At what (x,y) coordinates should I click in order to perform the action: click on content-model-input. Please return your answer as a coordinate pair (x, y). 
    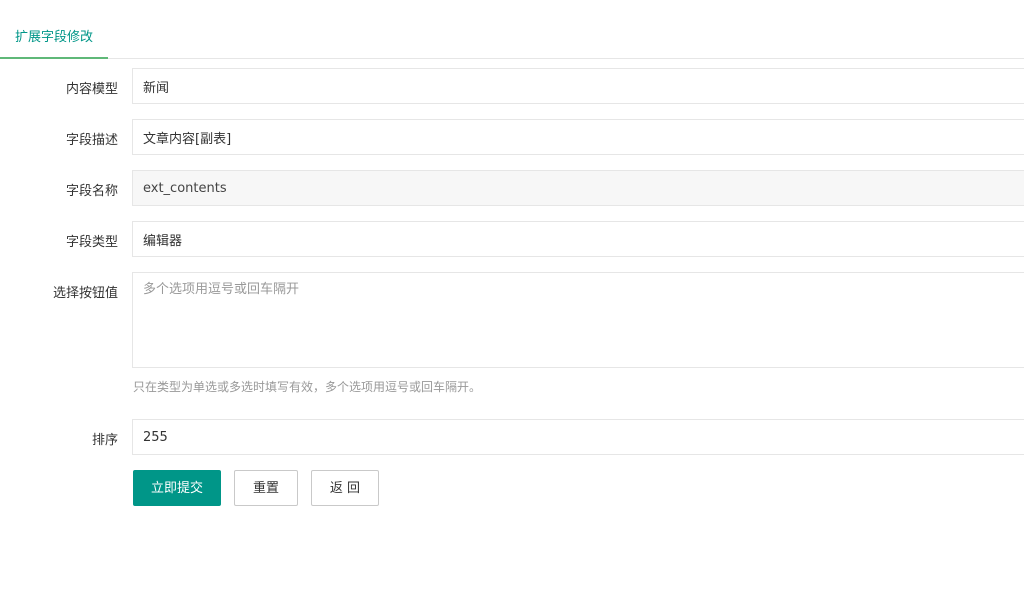
    Looking at the image, I should click on (578, 86).